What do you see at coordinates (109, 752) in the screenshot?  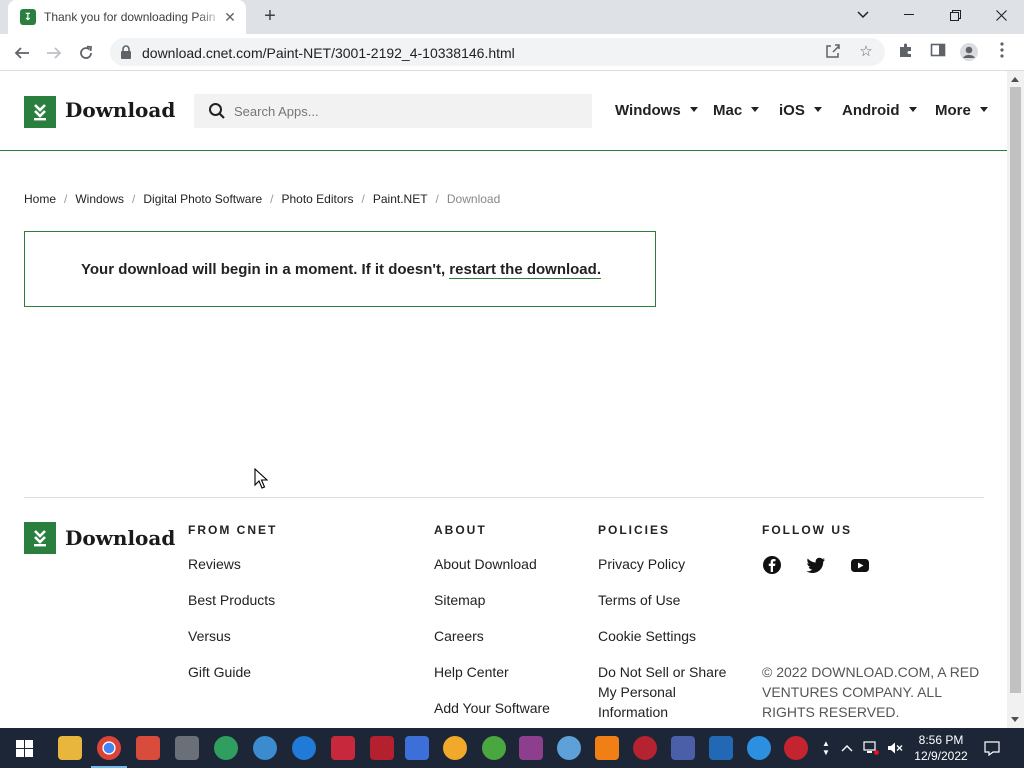 I see `chrome-icon` at bounding box center [109, 752].